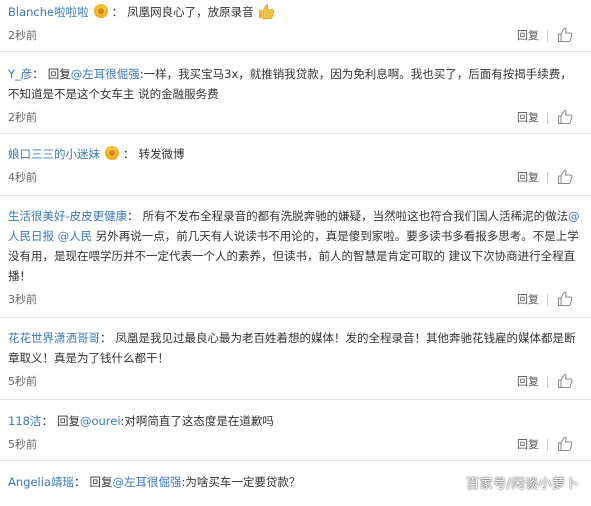  I want to click on comment-item: 娘口三三的小迷妹 ：转发微博 4秒前 回复, so click(295, 165).